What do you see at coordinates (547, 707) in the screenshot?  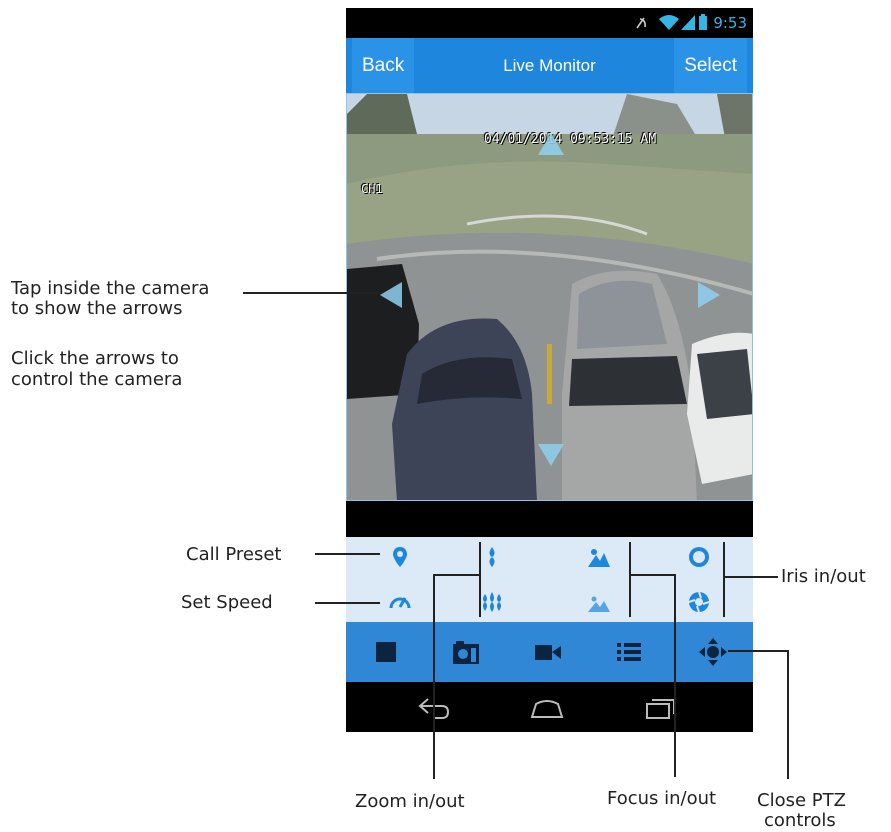 I see `home-nav-icon` at bounding box center [547, 707].